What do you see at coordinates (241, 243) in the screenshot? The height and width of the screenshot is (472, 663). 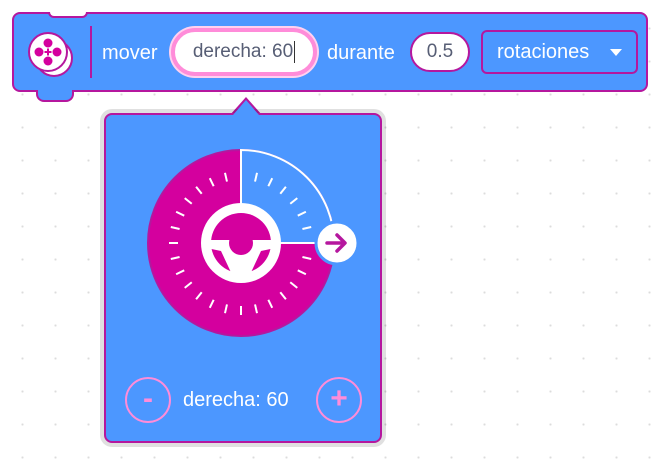 I see `steering-wheel-icon` at bounding box center [241, 243].